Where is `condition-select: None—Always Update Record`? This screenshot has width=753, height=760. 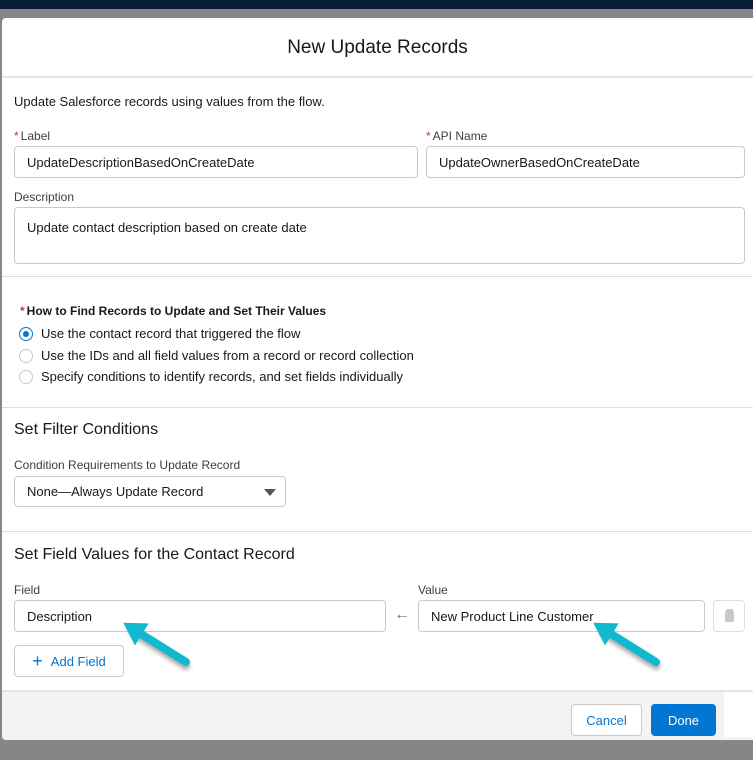 condition-select: None—Always Update Record is located at coordinates (150, 491).